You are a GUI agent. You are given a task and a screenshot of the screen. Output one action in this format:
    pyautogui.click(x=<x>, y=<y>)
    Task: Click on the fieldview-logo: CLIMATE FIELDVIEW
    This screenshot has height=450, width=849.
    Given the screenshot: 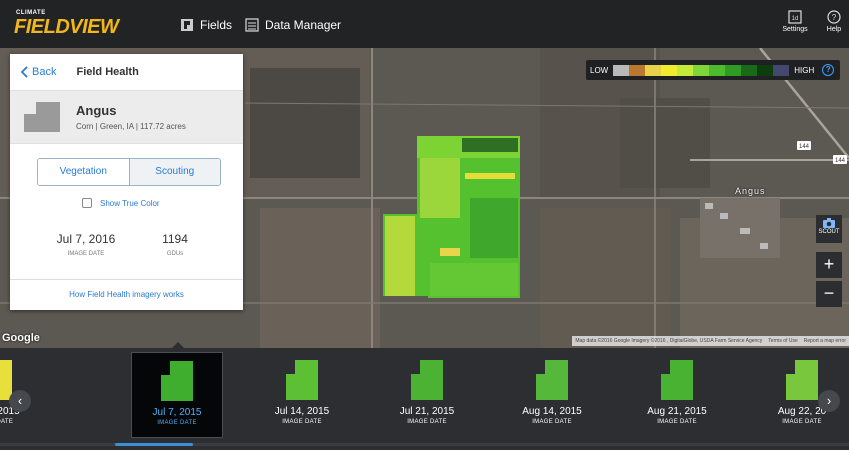 What is the action you would take?
    pyautogui.click(x=66, y=24)
    